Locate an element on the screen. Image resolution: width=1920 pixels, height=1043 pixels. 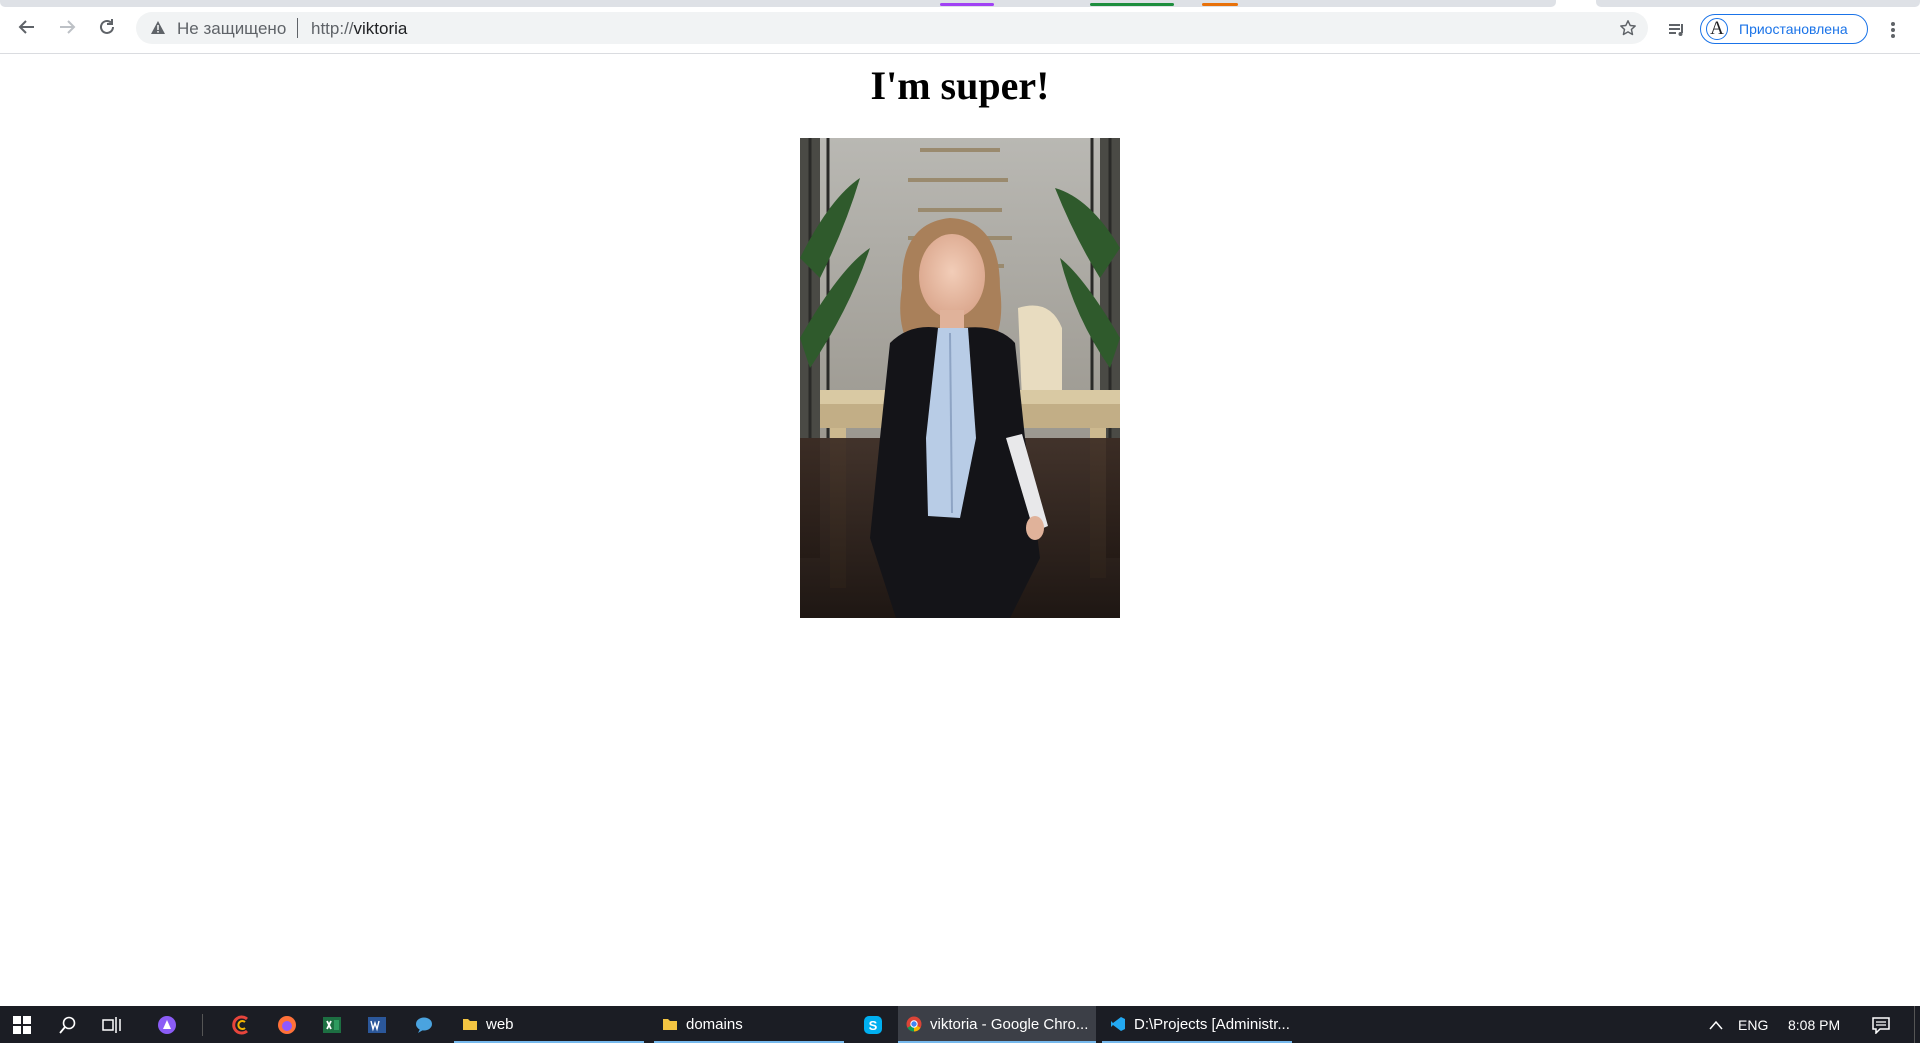
task-view-button is located at coordinates (112, 1024).